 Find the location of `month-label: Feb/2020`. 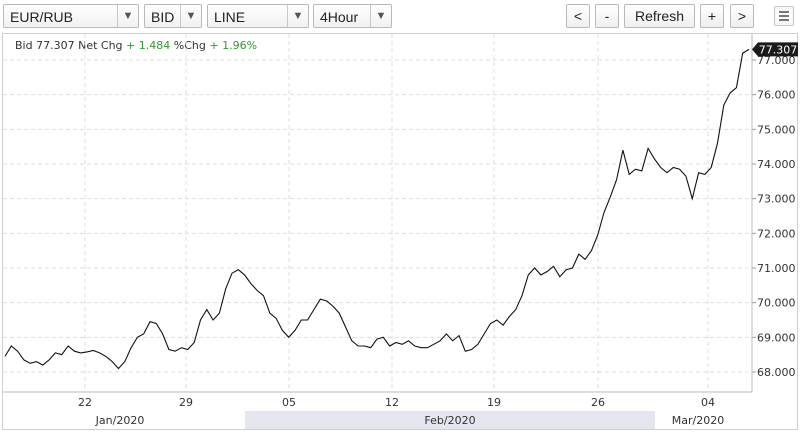

month-label: Feb/2020 is located at coordinates (449, 420).